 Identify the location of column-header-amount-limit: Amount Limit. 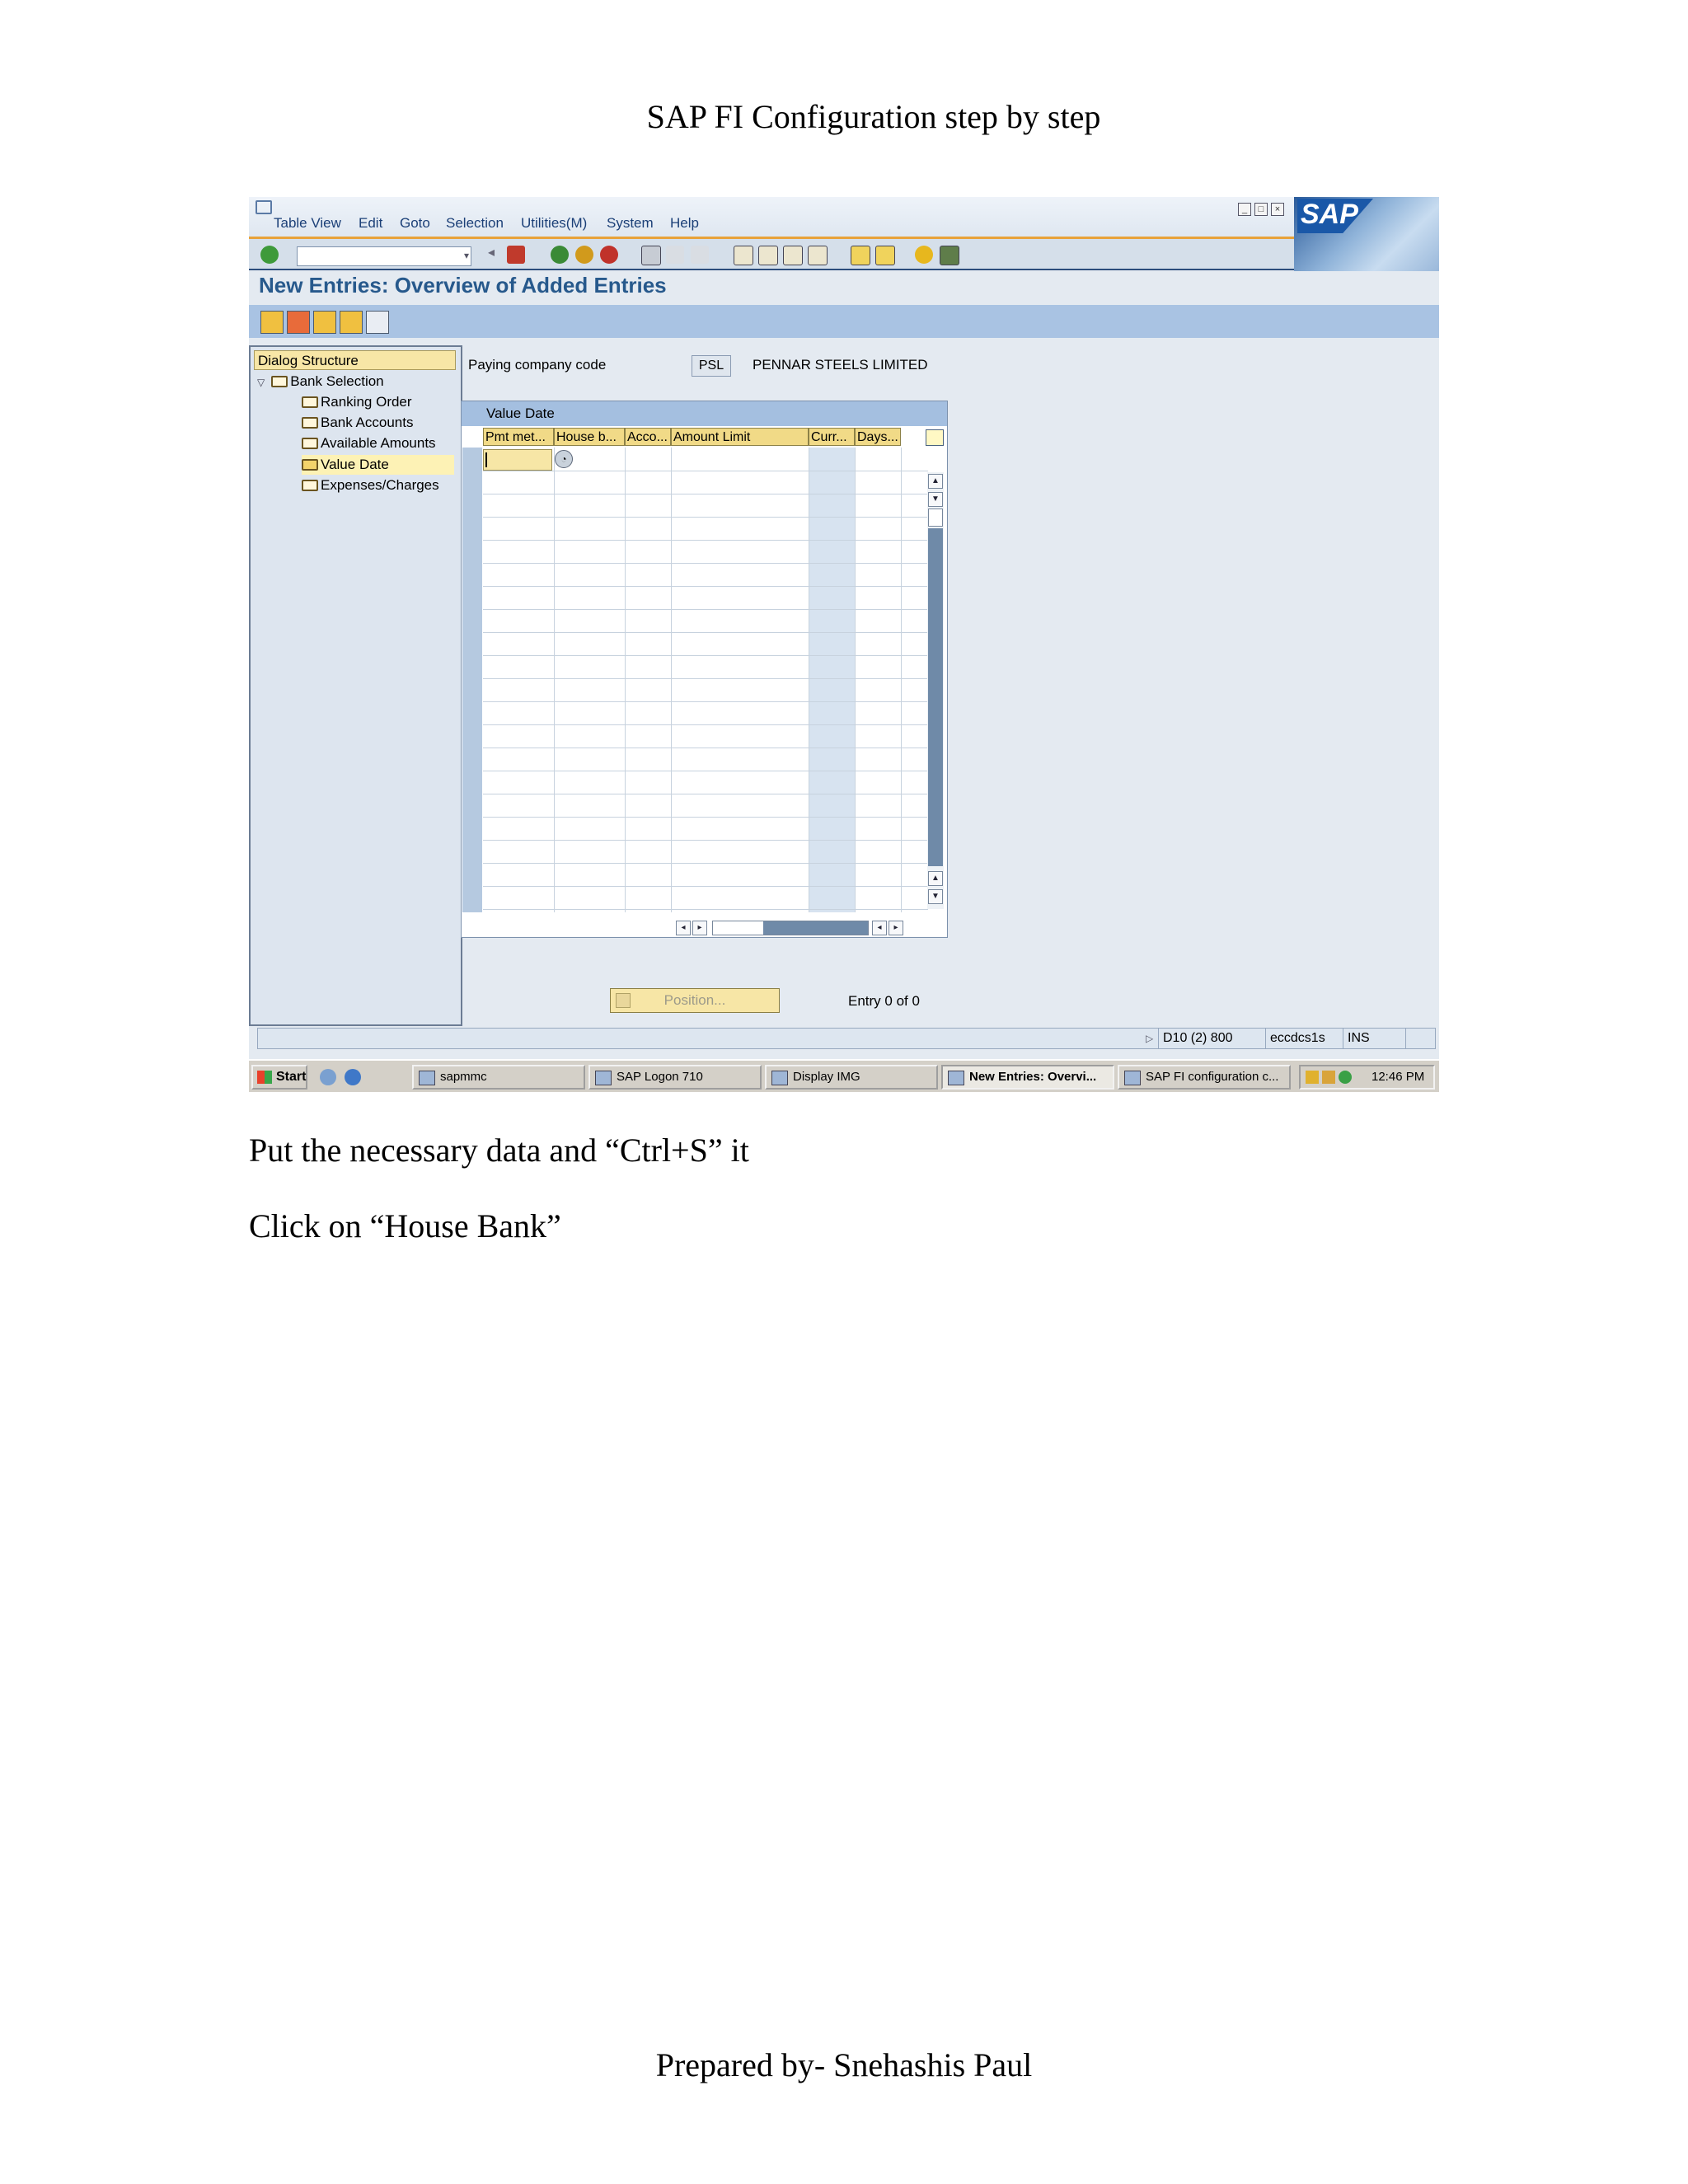
(740, 437).